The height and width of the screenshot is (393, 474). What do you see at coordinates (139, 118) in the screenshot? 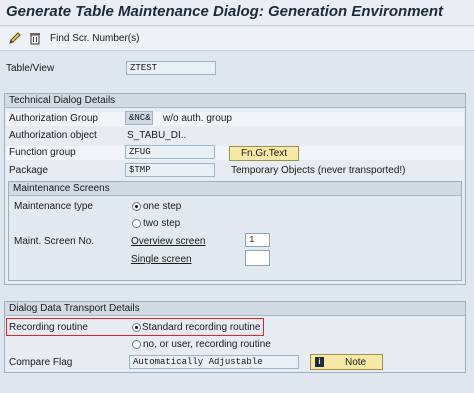
I see `auth-group-field: &NC&` at bounding box center [139, 118].